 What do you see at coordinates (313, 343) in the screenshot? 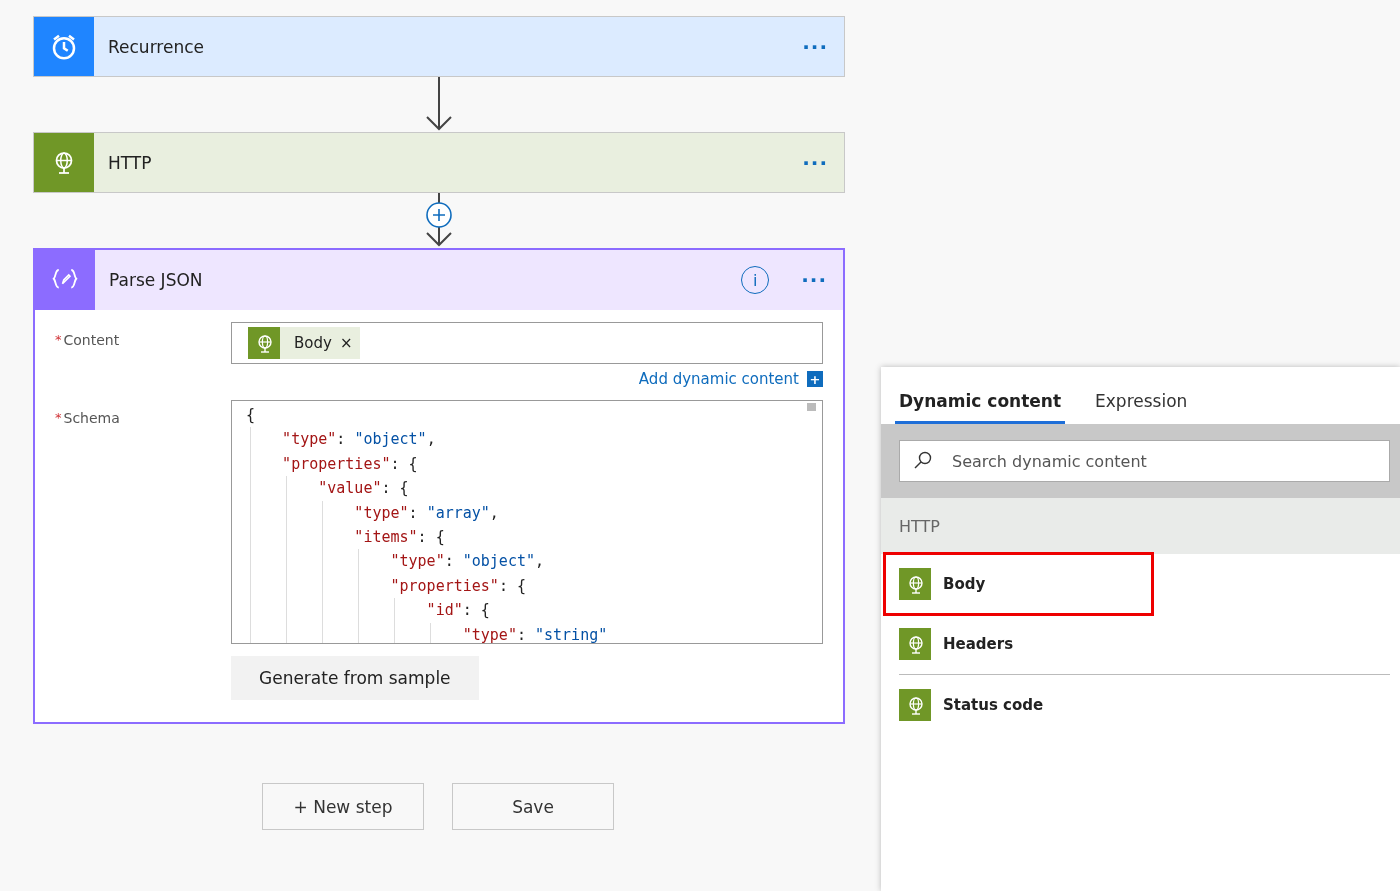
I see `token-label: Body` at bounding box center [313, 343].